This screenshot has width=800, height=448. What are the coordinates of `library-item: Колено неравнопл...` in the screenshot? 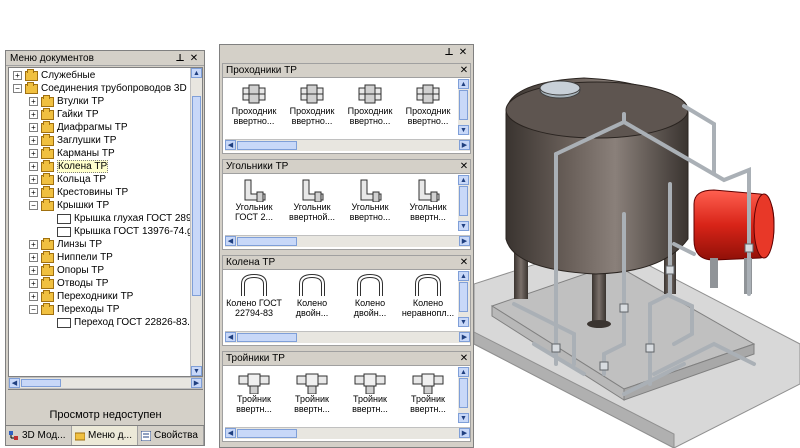 It's located at (428, 300).